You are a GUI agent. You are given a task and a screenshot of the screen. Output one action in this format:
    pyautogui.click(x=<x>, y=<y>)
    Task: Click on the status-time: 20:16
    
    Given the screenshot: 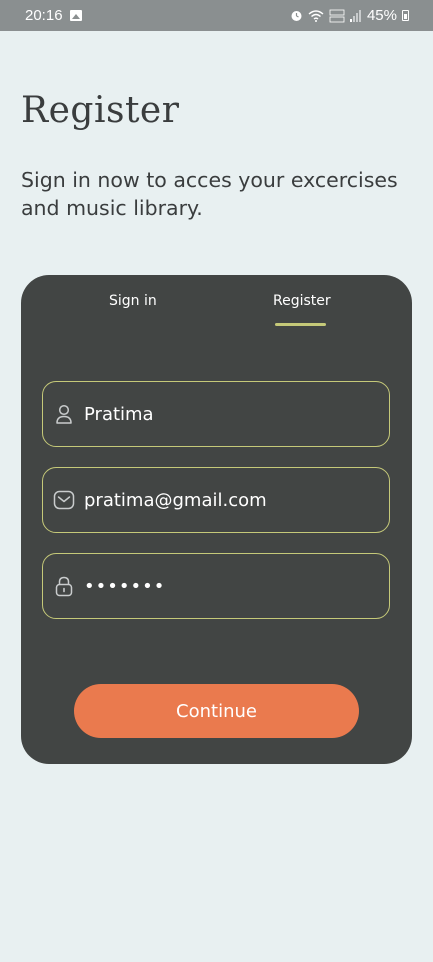 What is the action you would take?
    pyautogui.click(x=44, y=15)
    